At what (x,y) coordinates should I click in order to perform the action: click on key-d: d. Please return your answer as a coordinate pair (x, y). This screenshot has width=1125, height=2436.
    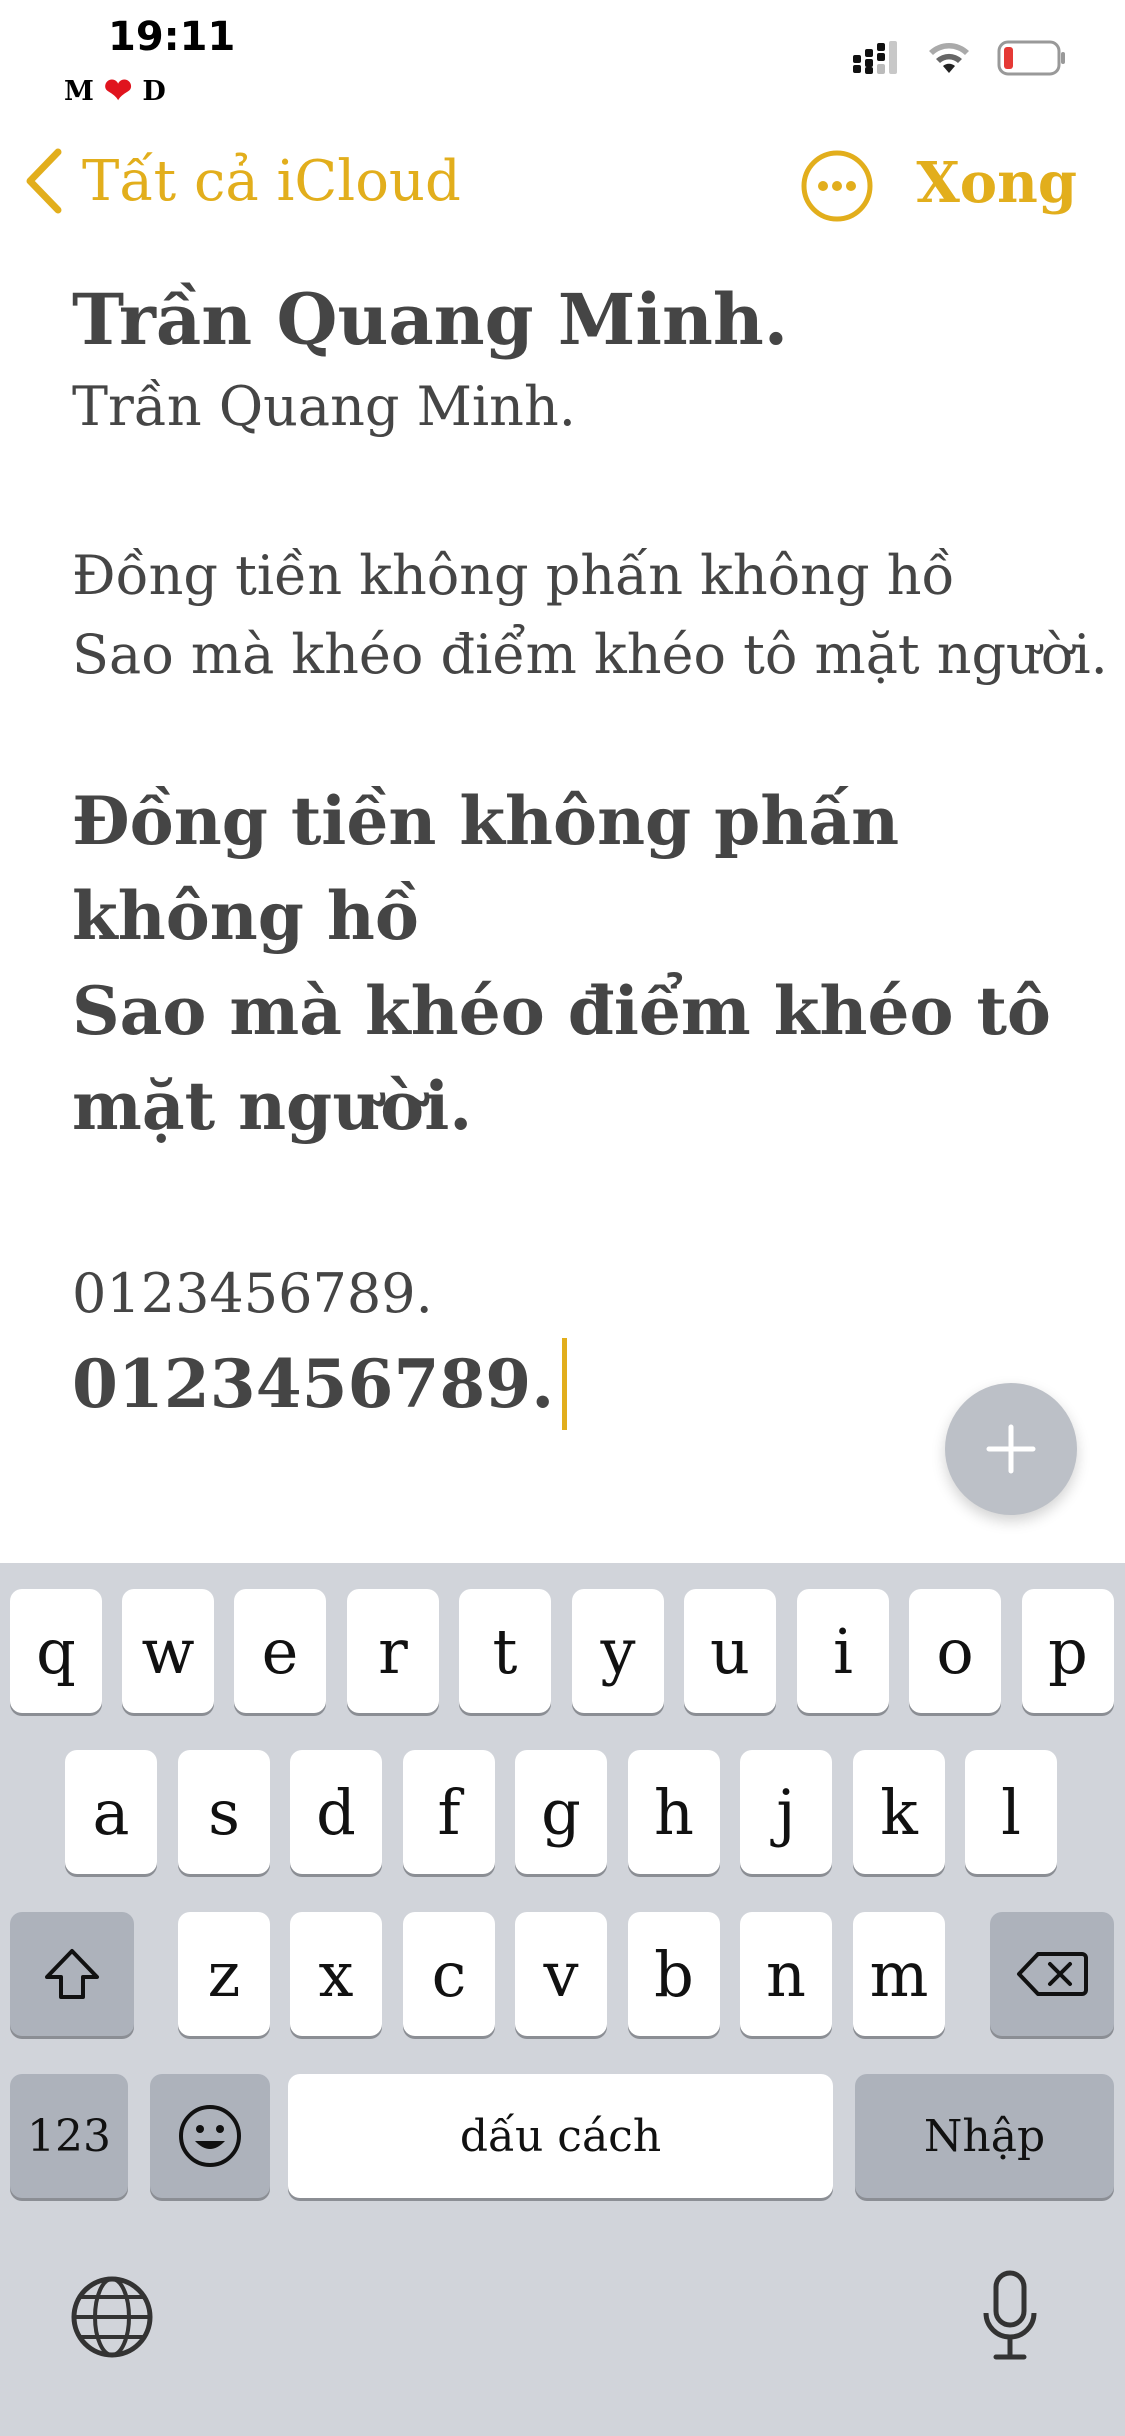
    Looking at the image, I should click on (336, 1812).